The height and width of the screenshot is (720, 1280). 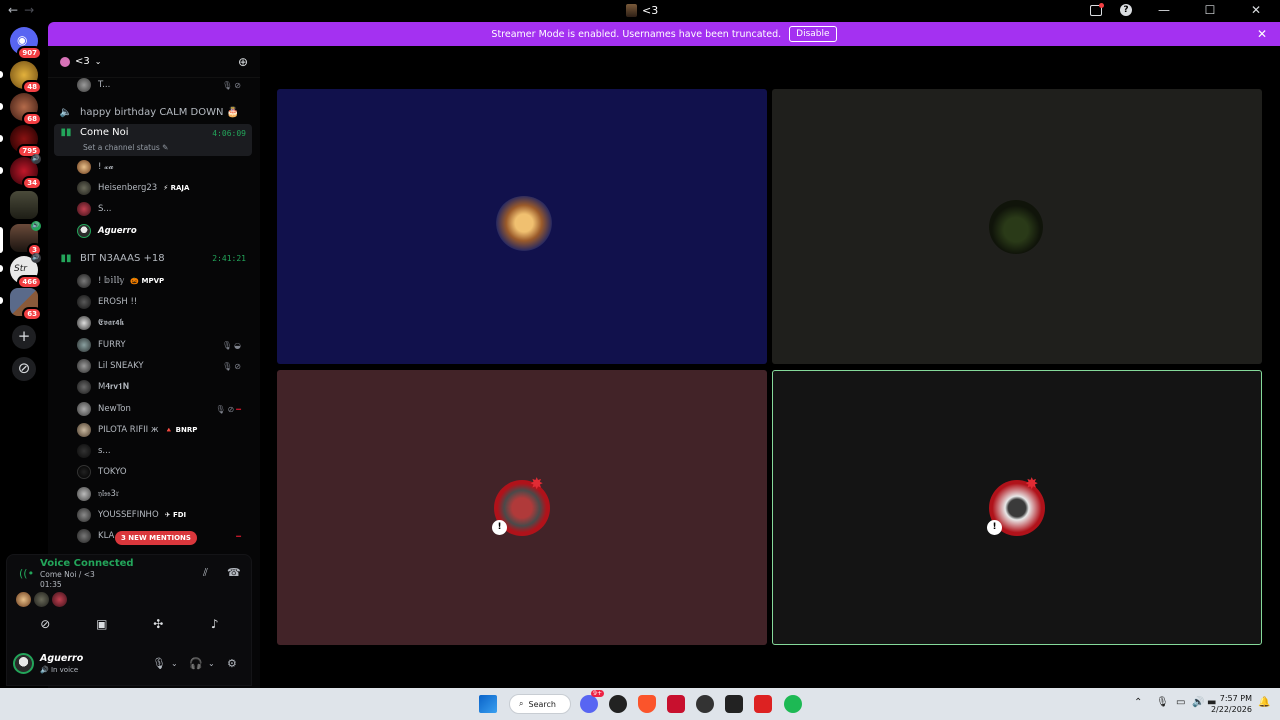 What do you see at coordinates (26, 141) in the screenshot?
I see `server-icon: 795` at bounding box center [26, 141].